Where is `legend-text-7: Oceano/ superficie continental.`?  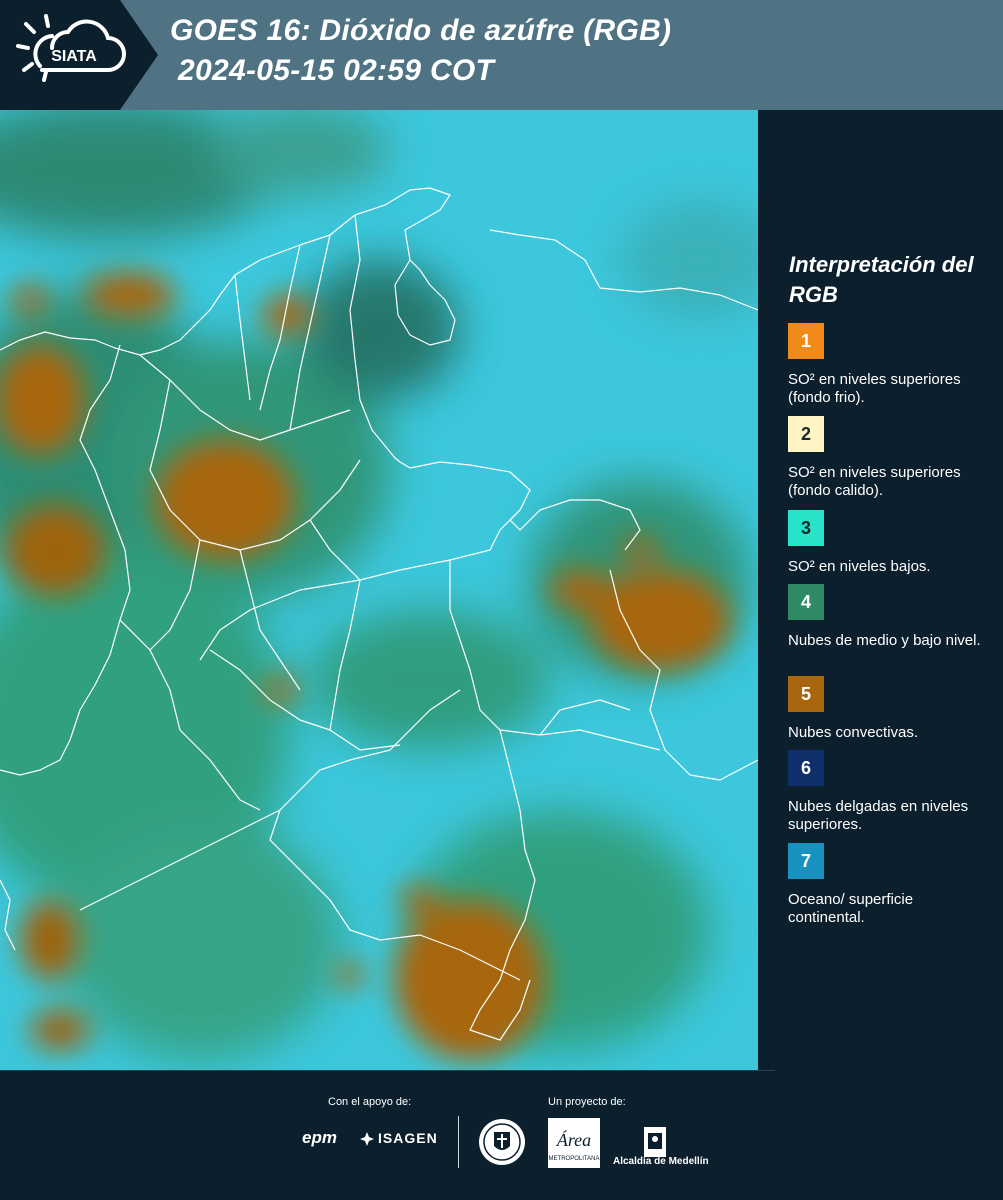
legend-text-7: Oceano/ superficie continental. is located at coordinates (851, 908).